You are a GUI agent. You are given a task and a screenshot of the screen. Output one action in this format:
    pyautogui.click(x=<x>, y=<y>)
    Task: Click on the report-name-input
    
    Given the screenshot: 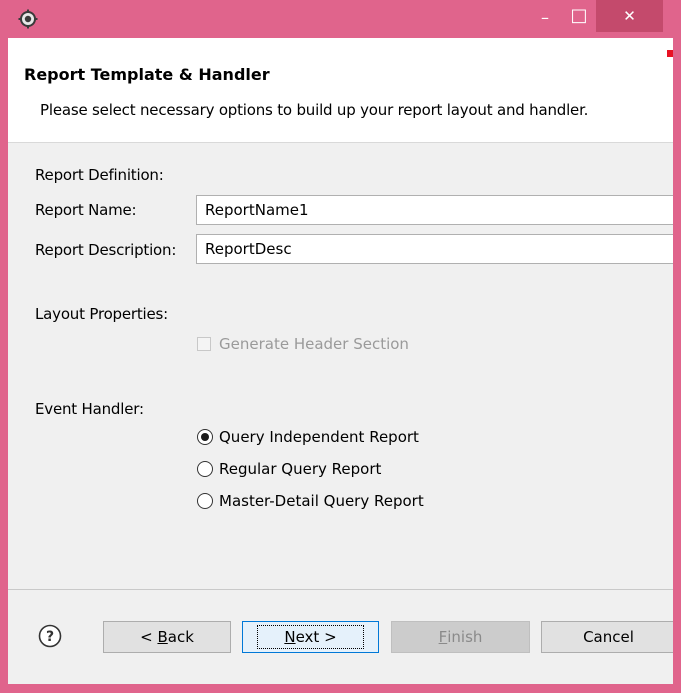 What is the action you would take?
    pyautogui.click(x=434, y=210)
    